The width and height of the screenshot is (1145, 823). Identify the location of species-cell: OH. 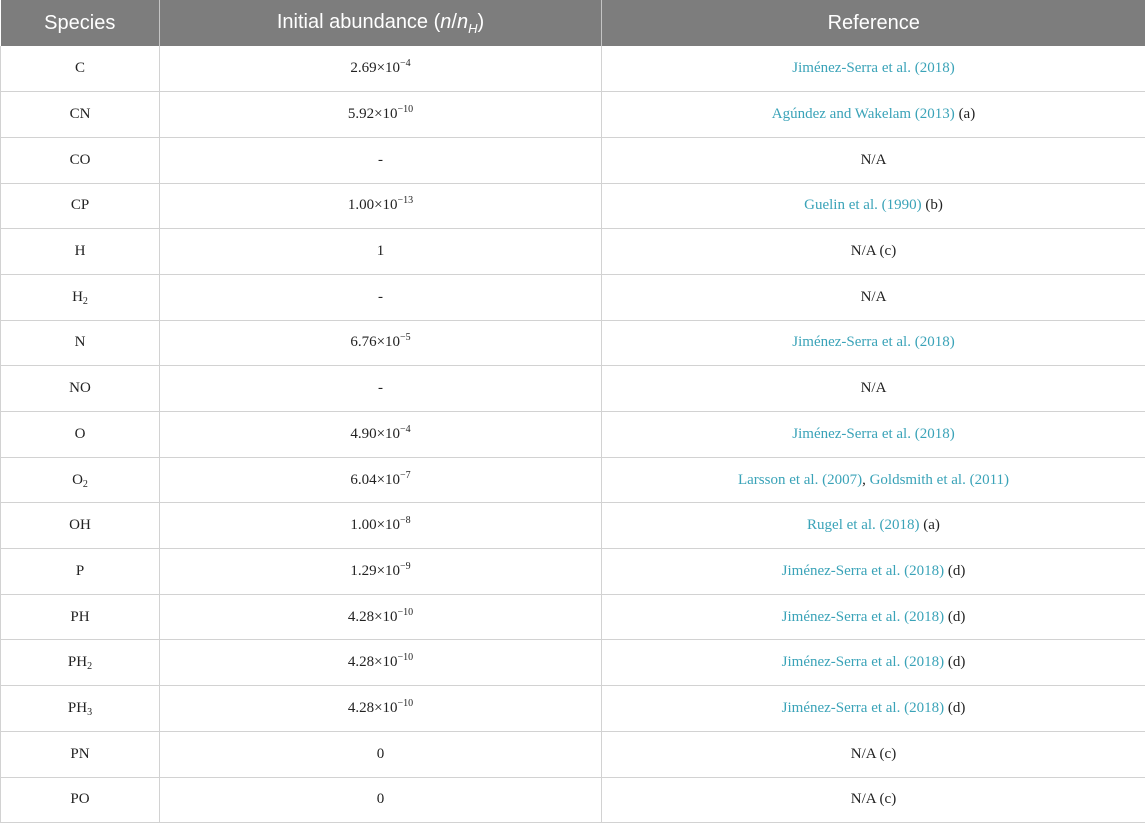
(80, 526).